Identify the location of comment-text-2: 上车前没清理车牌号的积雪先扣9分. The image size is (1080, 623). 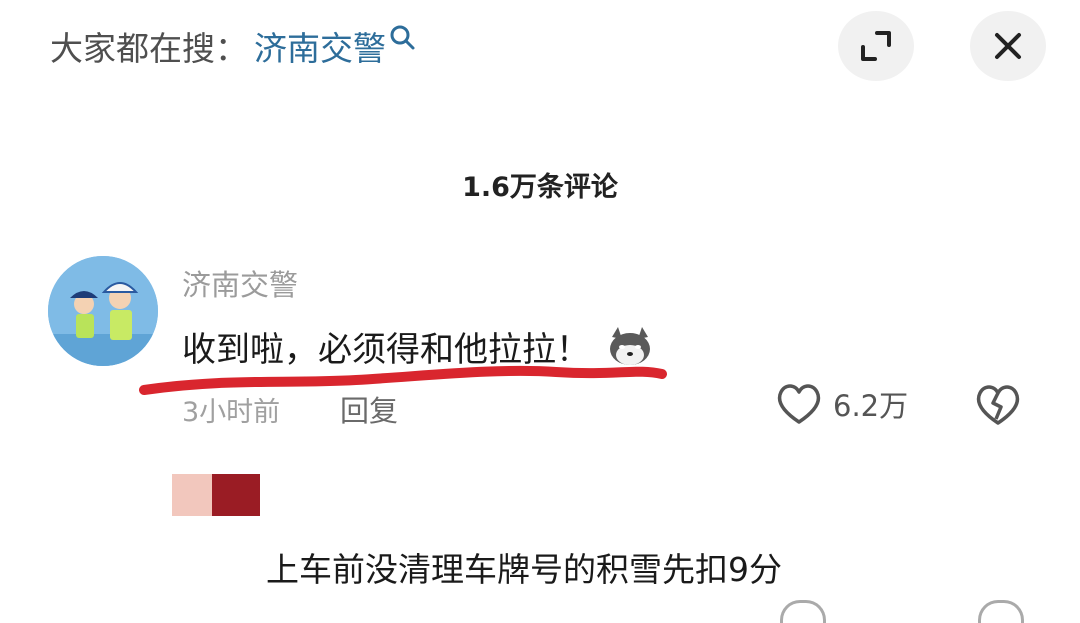
(524, 569).